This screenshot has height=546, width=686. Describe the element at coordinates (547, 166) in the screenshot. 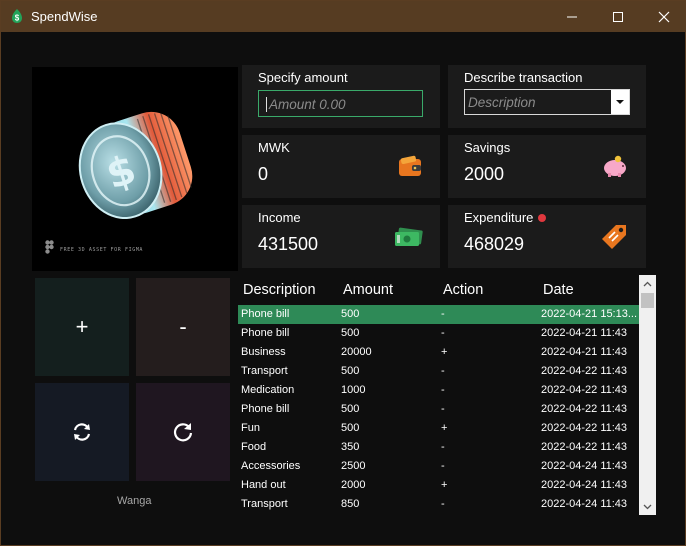

I see `savings-card: Savings 2000` at that location.